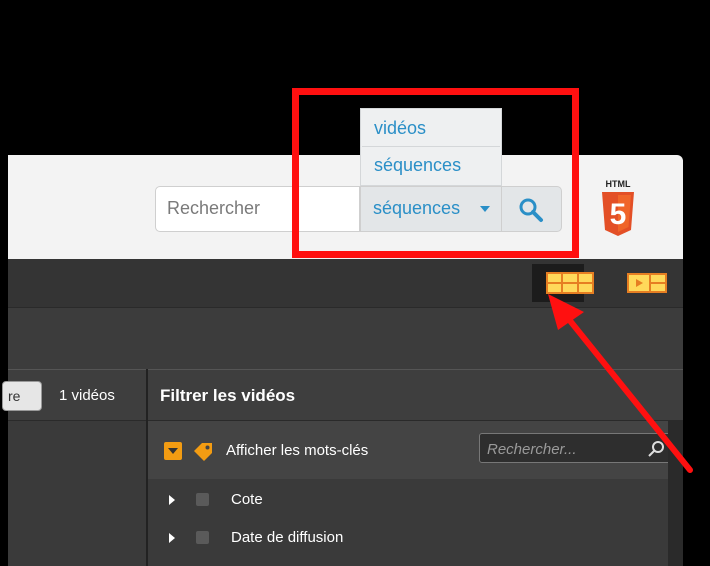  Describe the element at coordinates (620, 383) in the screenshot. I see `arrow-annotation` at that location.